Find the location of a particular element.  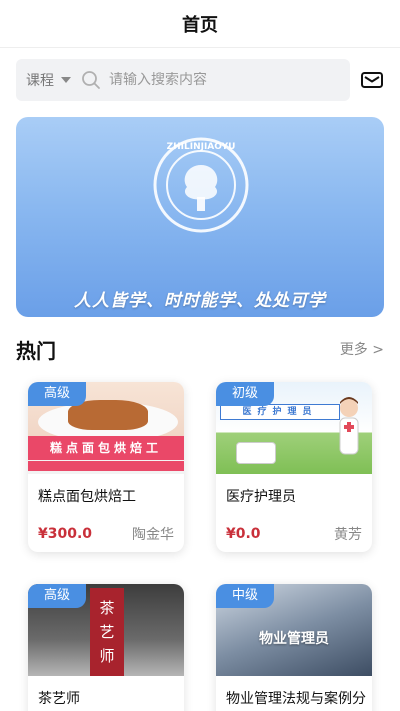

course-card: 医疗护理员 初级 医疗护理员 ¥0.0 黄芳 is located at coordinates (294, 467).